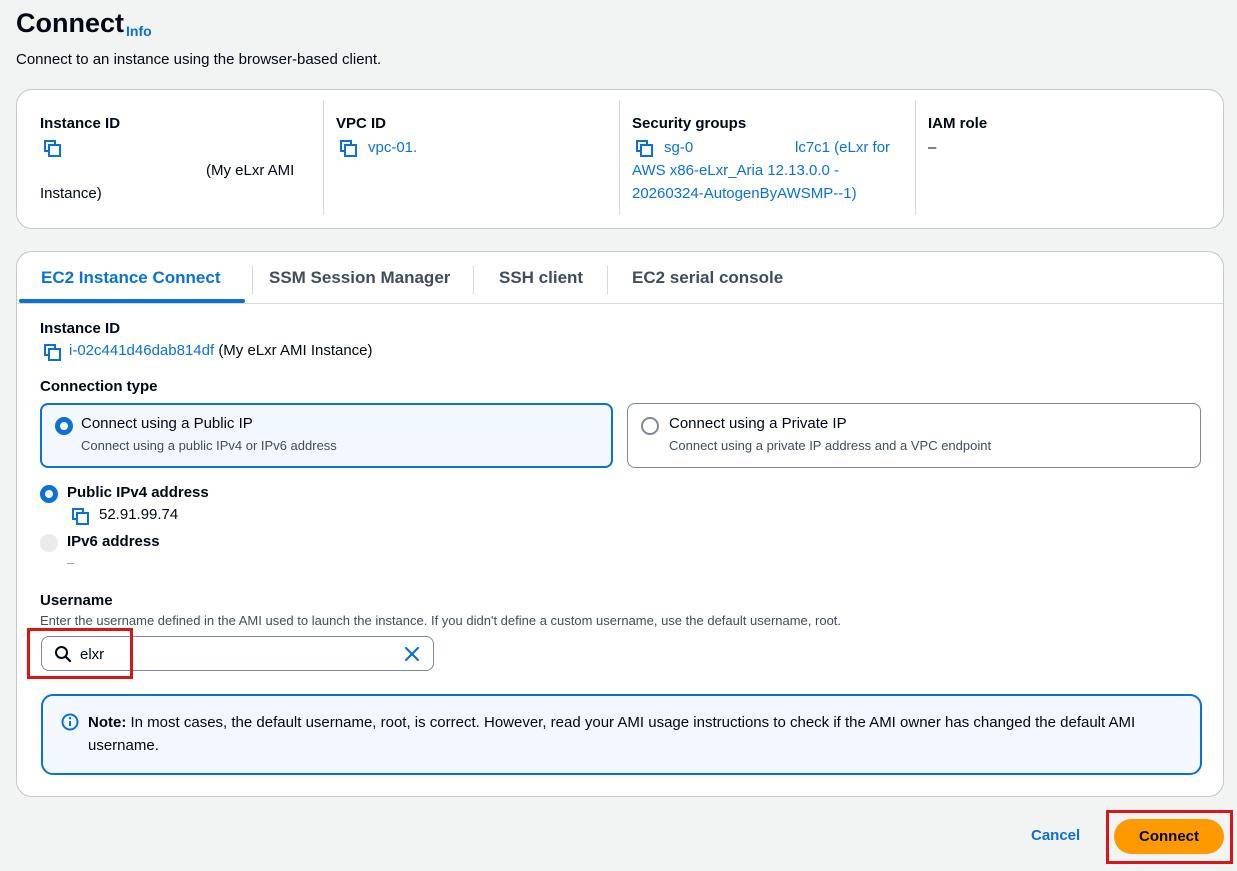  I want to click on summary-vpc-label: VPC ID, so click(361, 123).